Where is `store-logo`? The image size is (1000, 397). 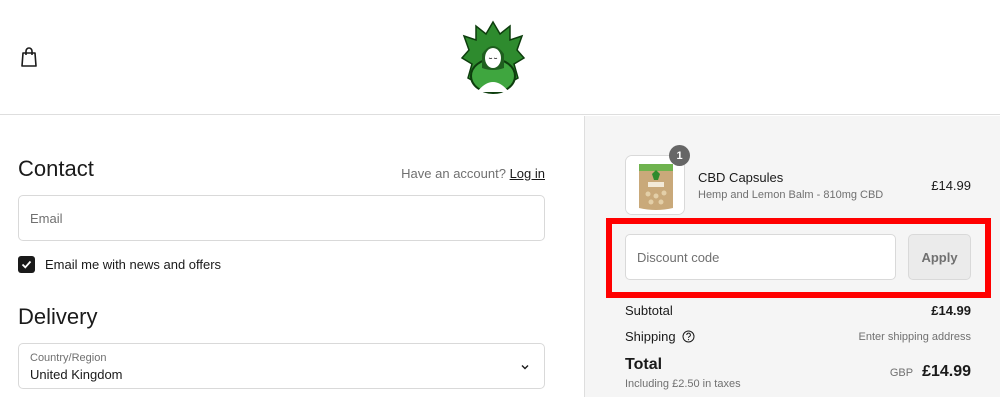 store-logo is located at coordinates (493, 57).